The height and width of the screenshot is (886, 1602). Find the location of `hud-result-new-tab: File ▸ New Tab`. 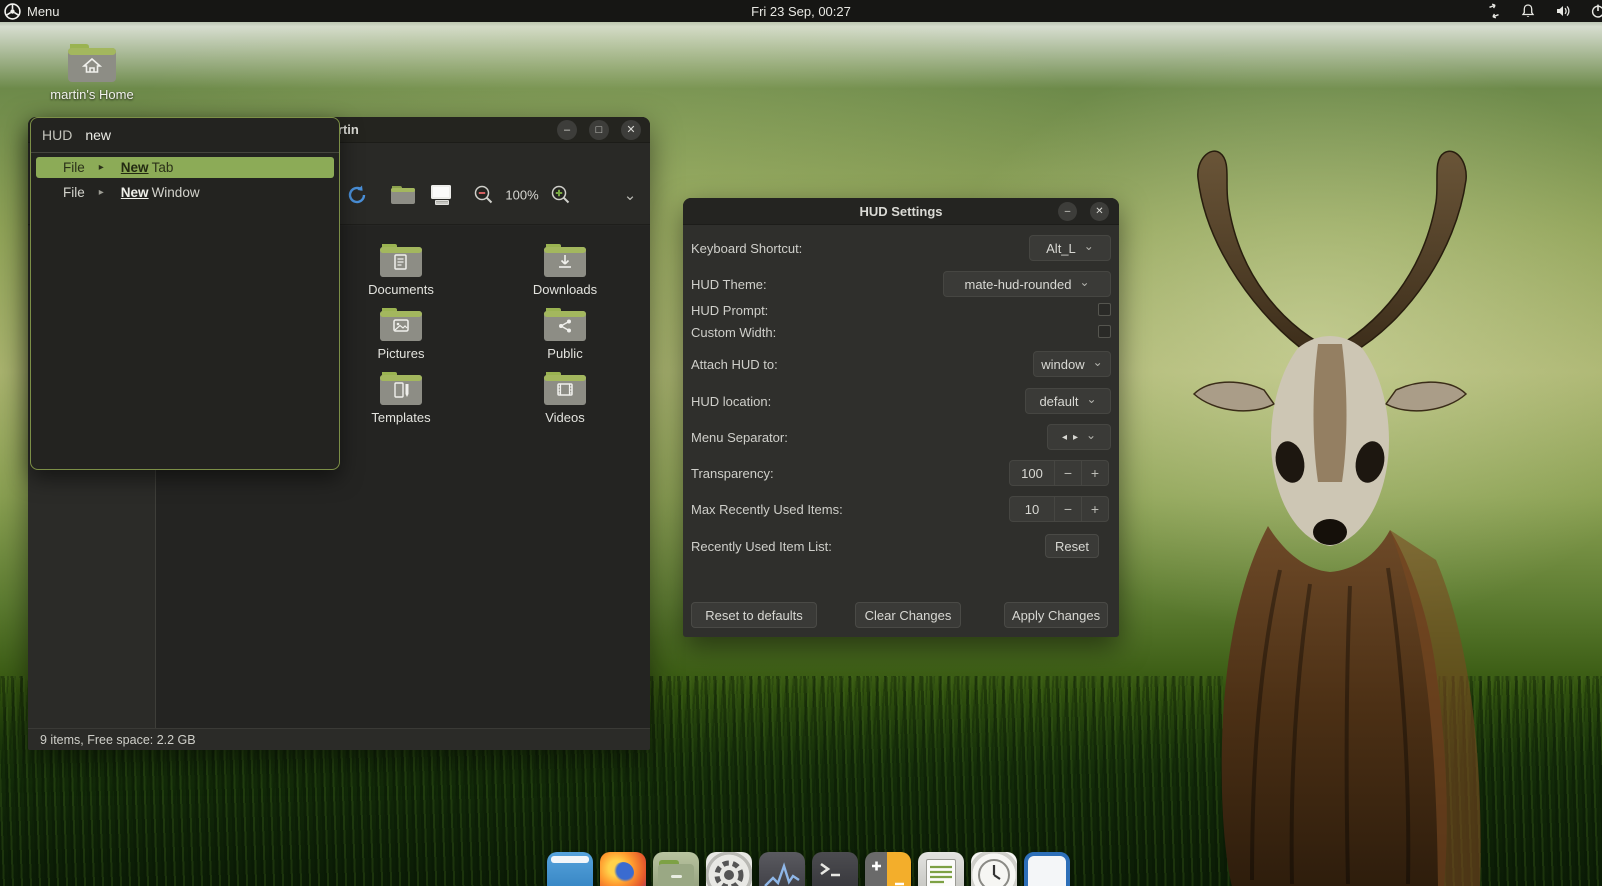

hud-result-new-tab: File ▸ New Tab is located at coordinates (185, 167).